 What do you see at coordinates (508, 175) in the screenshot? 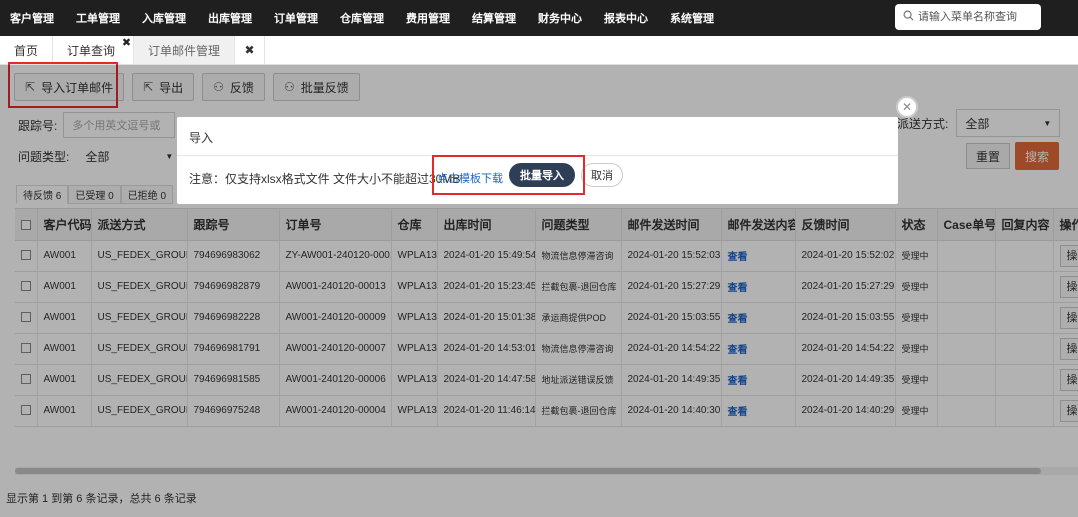
I see `import-actions-highlight` at bounding box center [508, 175].